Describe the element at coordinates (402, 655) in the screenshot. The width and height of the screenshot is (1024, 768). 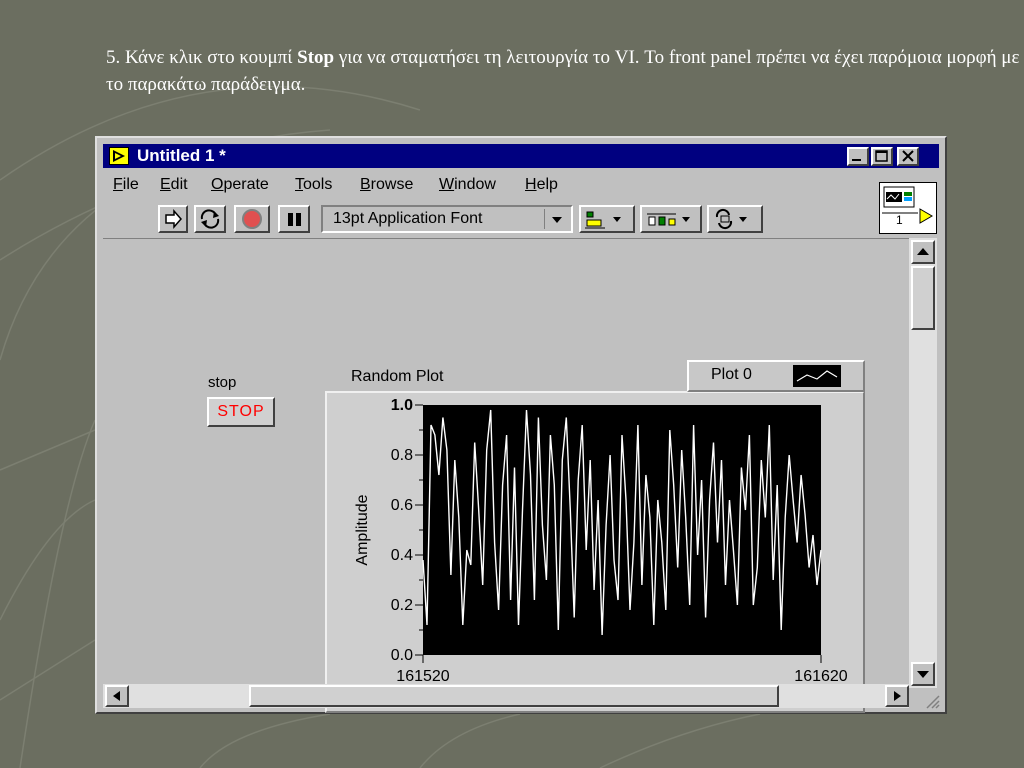
I see `y-tick-label: 0.0` at that location.